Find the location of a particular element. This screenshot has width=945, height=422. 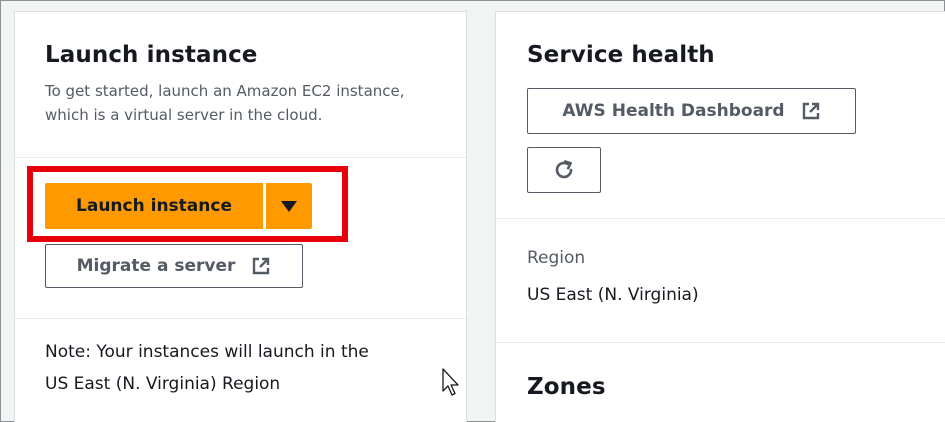

launch-options-dropdown-button is located at coordinates (289, 206).